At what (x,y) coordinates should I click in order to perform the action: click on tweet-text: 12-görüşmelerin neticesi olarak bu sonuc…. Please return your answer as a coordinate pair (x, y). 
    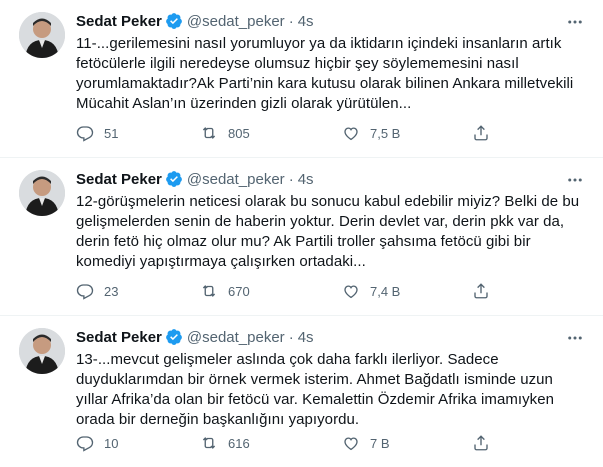
    Looking at the image, I should click on (333, 232).